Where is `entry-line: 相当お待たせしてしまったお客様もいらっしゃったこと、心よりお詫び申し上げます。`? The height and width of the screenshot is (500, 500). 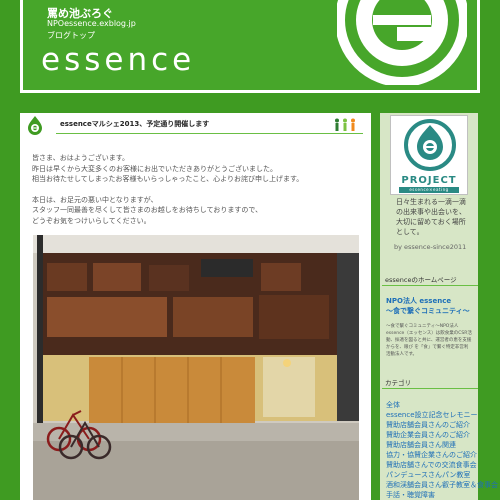 entry-line: 相当お待たせしてしまったお客様もいらっしゃったこと、心よりお詫び申し上げます。 is located at coordinates (168, 179).